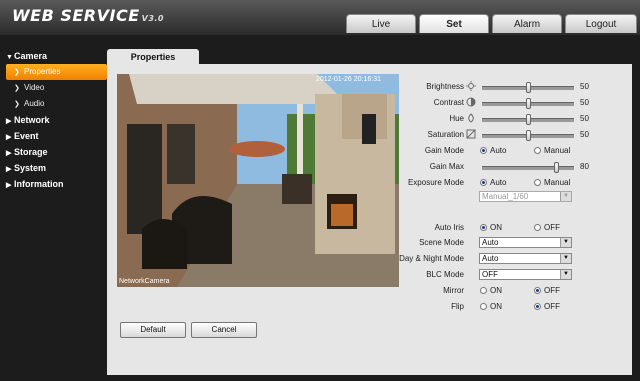 Image resolution: width=640 pixels, height=381 pixels. What do you see at coordinates (584, 166) in the screenshot?
I see `gain-max-value: 80` at bounding box center [584, 166].